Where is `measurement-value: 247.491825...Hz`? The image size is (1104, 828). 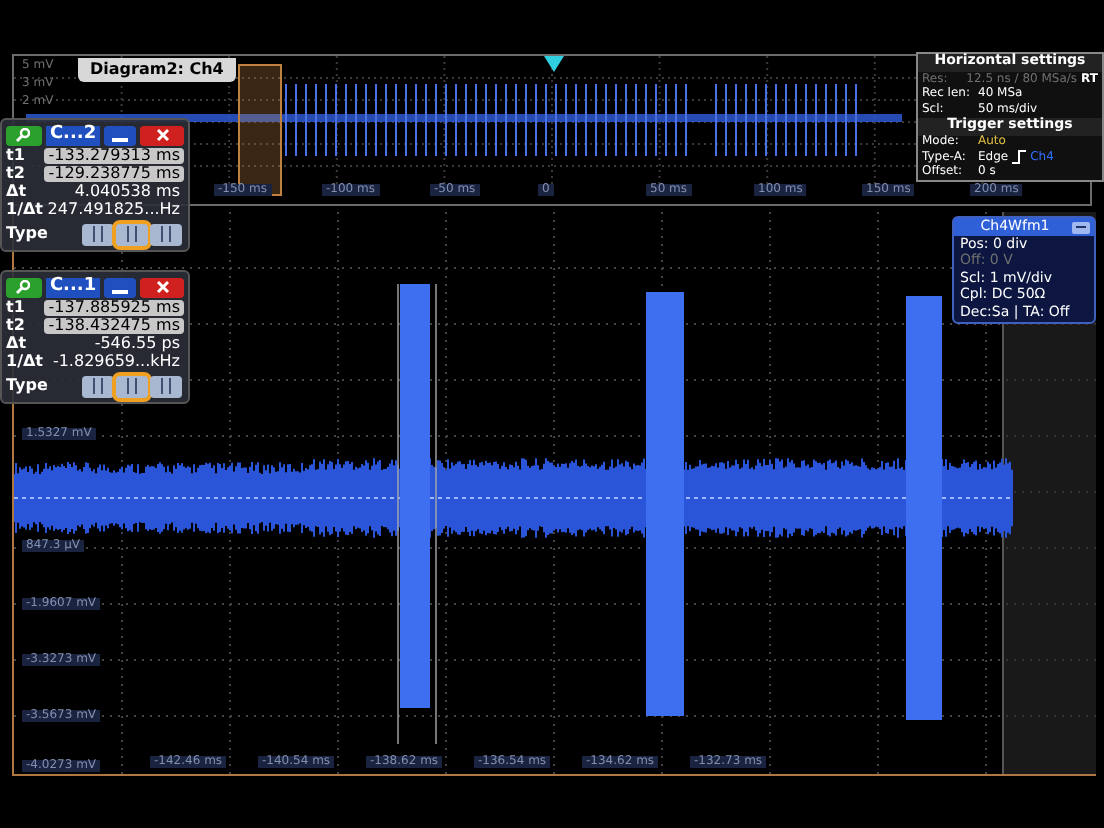
measurement-value: 247.491825...Hz is located at coordinates (113, 210).